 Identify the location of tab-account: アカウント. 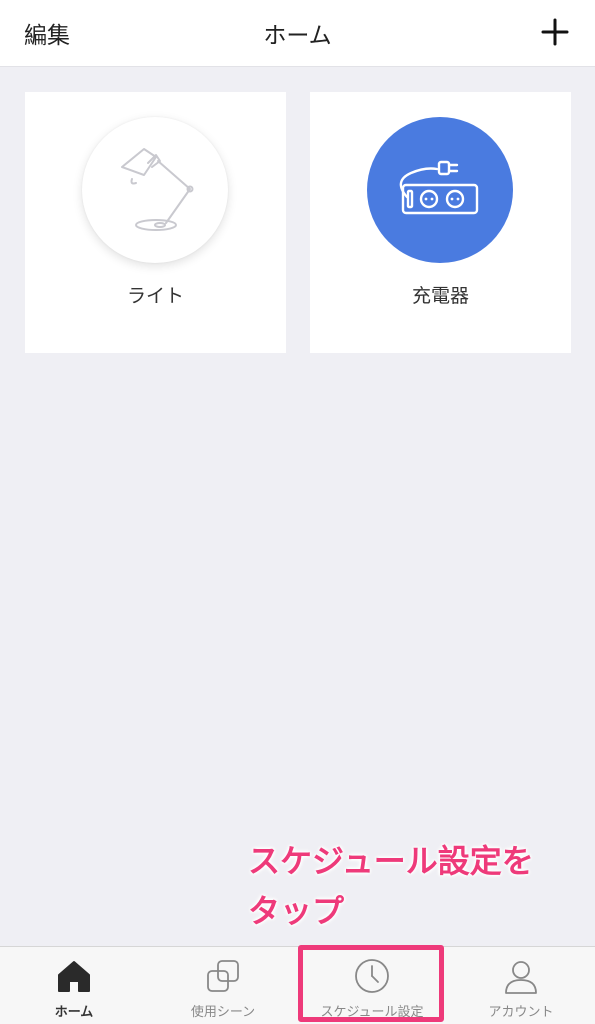
(521, 985).